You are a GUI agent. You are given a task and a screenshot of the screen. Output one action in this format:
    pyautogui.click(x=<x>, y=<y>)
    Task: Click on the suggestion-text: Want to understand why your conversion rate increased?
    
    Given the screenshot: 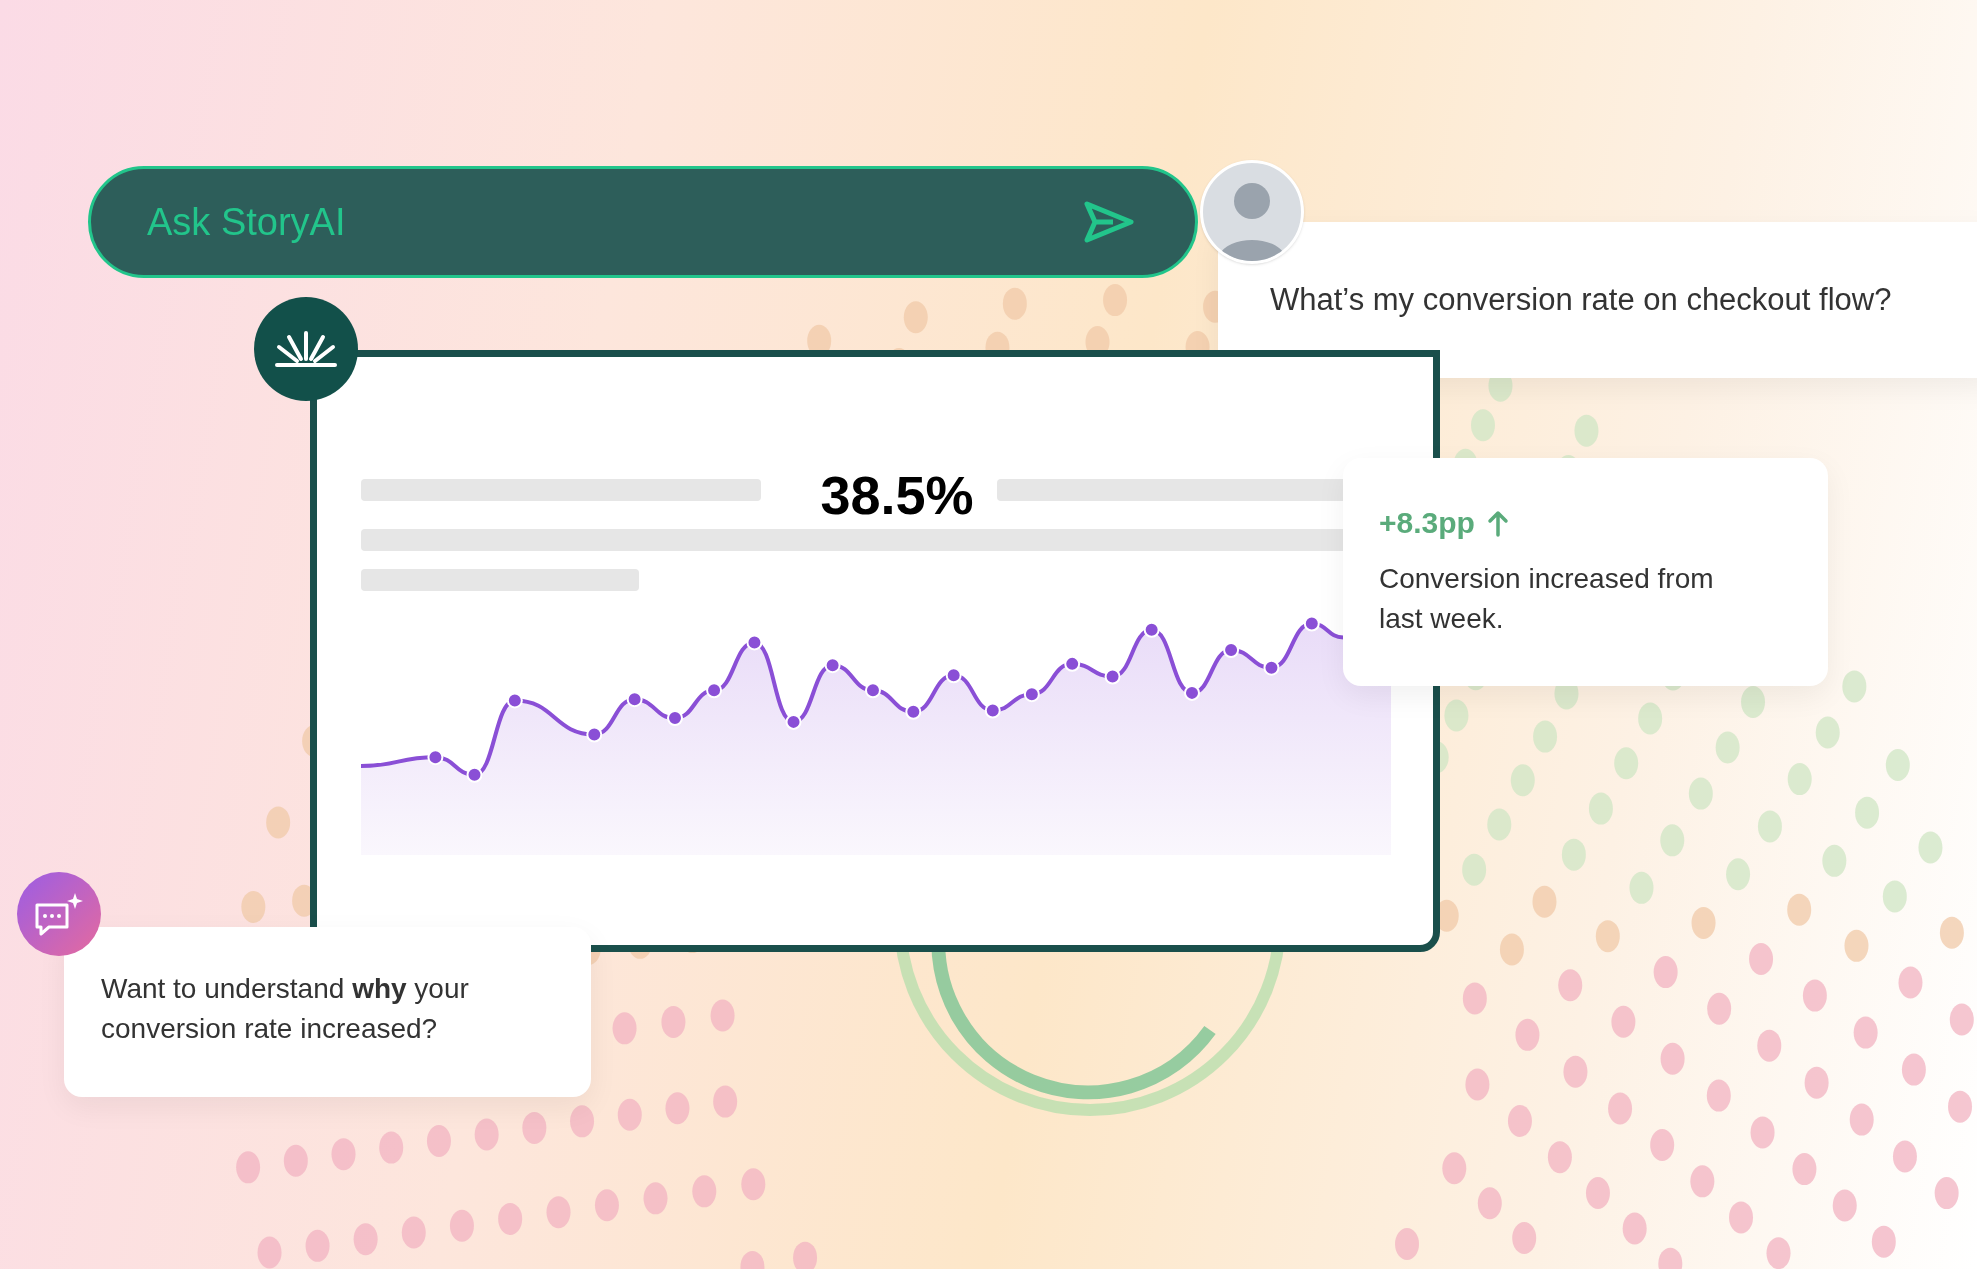 What is the action you would take?
    pyautogui.click(x=285, y=1009)
    